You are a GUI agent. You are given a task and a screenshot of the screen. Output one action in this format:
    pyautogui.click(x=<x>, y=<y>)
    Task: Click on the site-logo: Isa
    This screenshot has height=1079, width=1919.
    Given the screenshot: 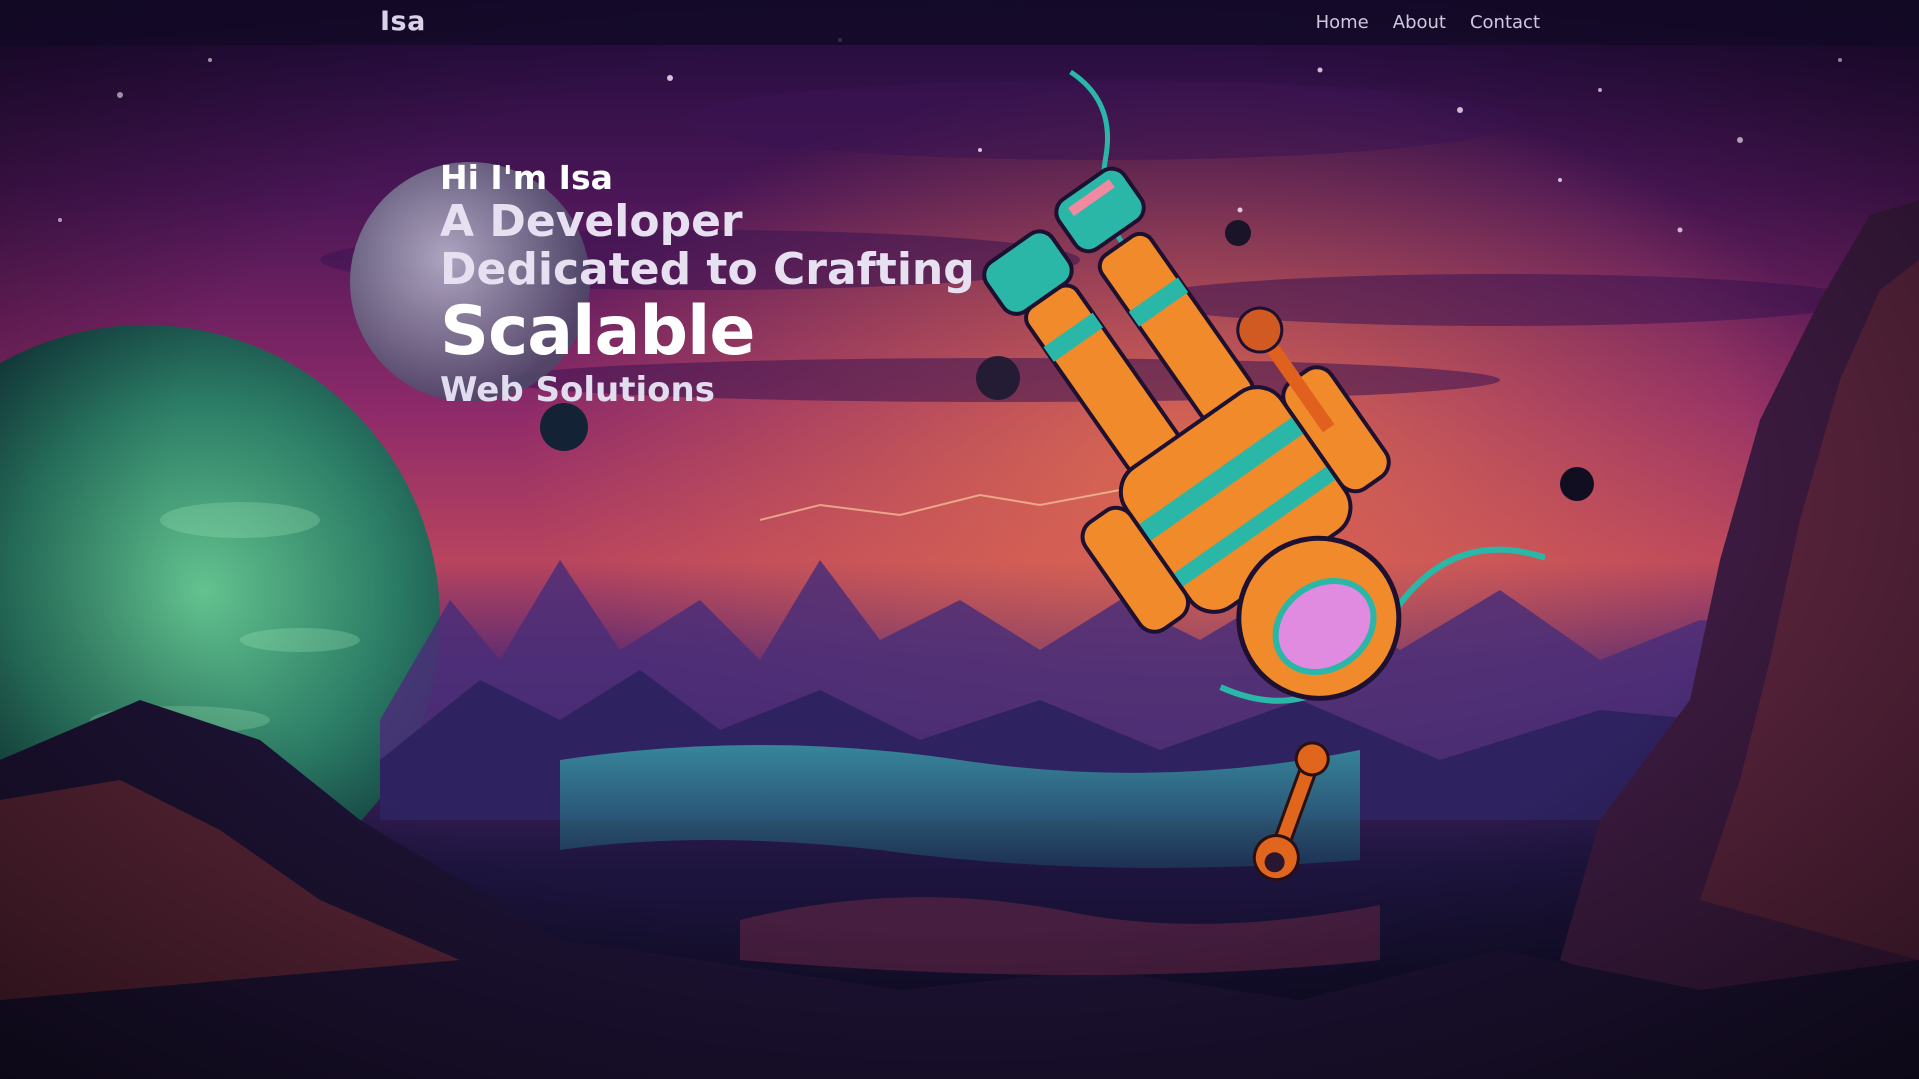 What is the action you would take?
    pyautogui.click(x=403, y=21)
    